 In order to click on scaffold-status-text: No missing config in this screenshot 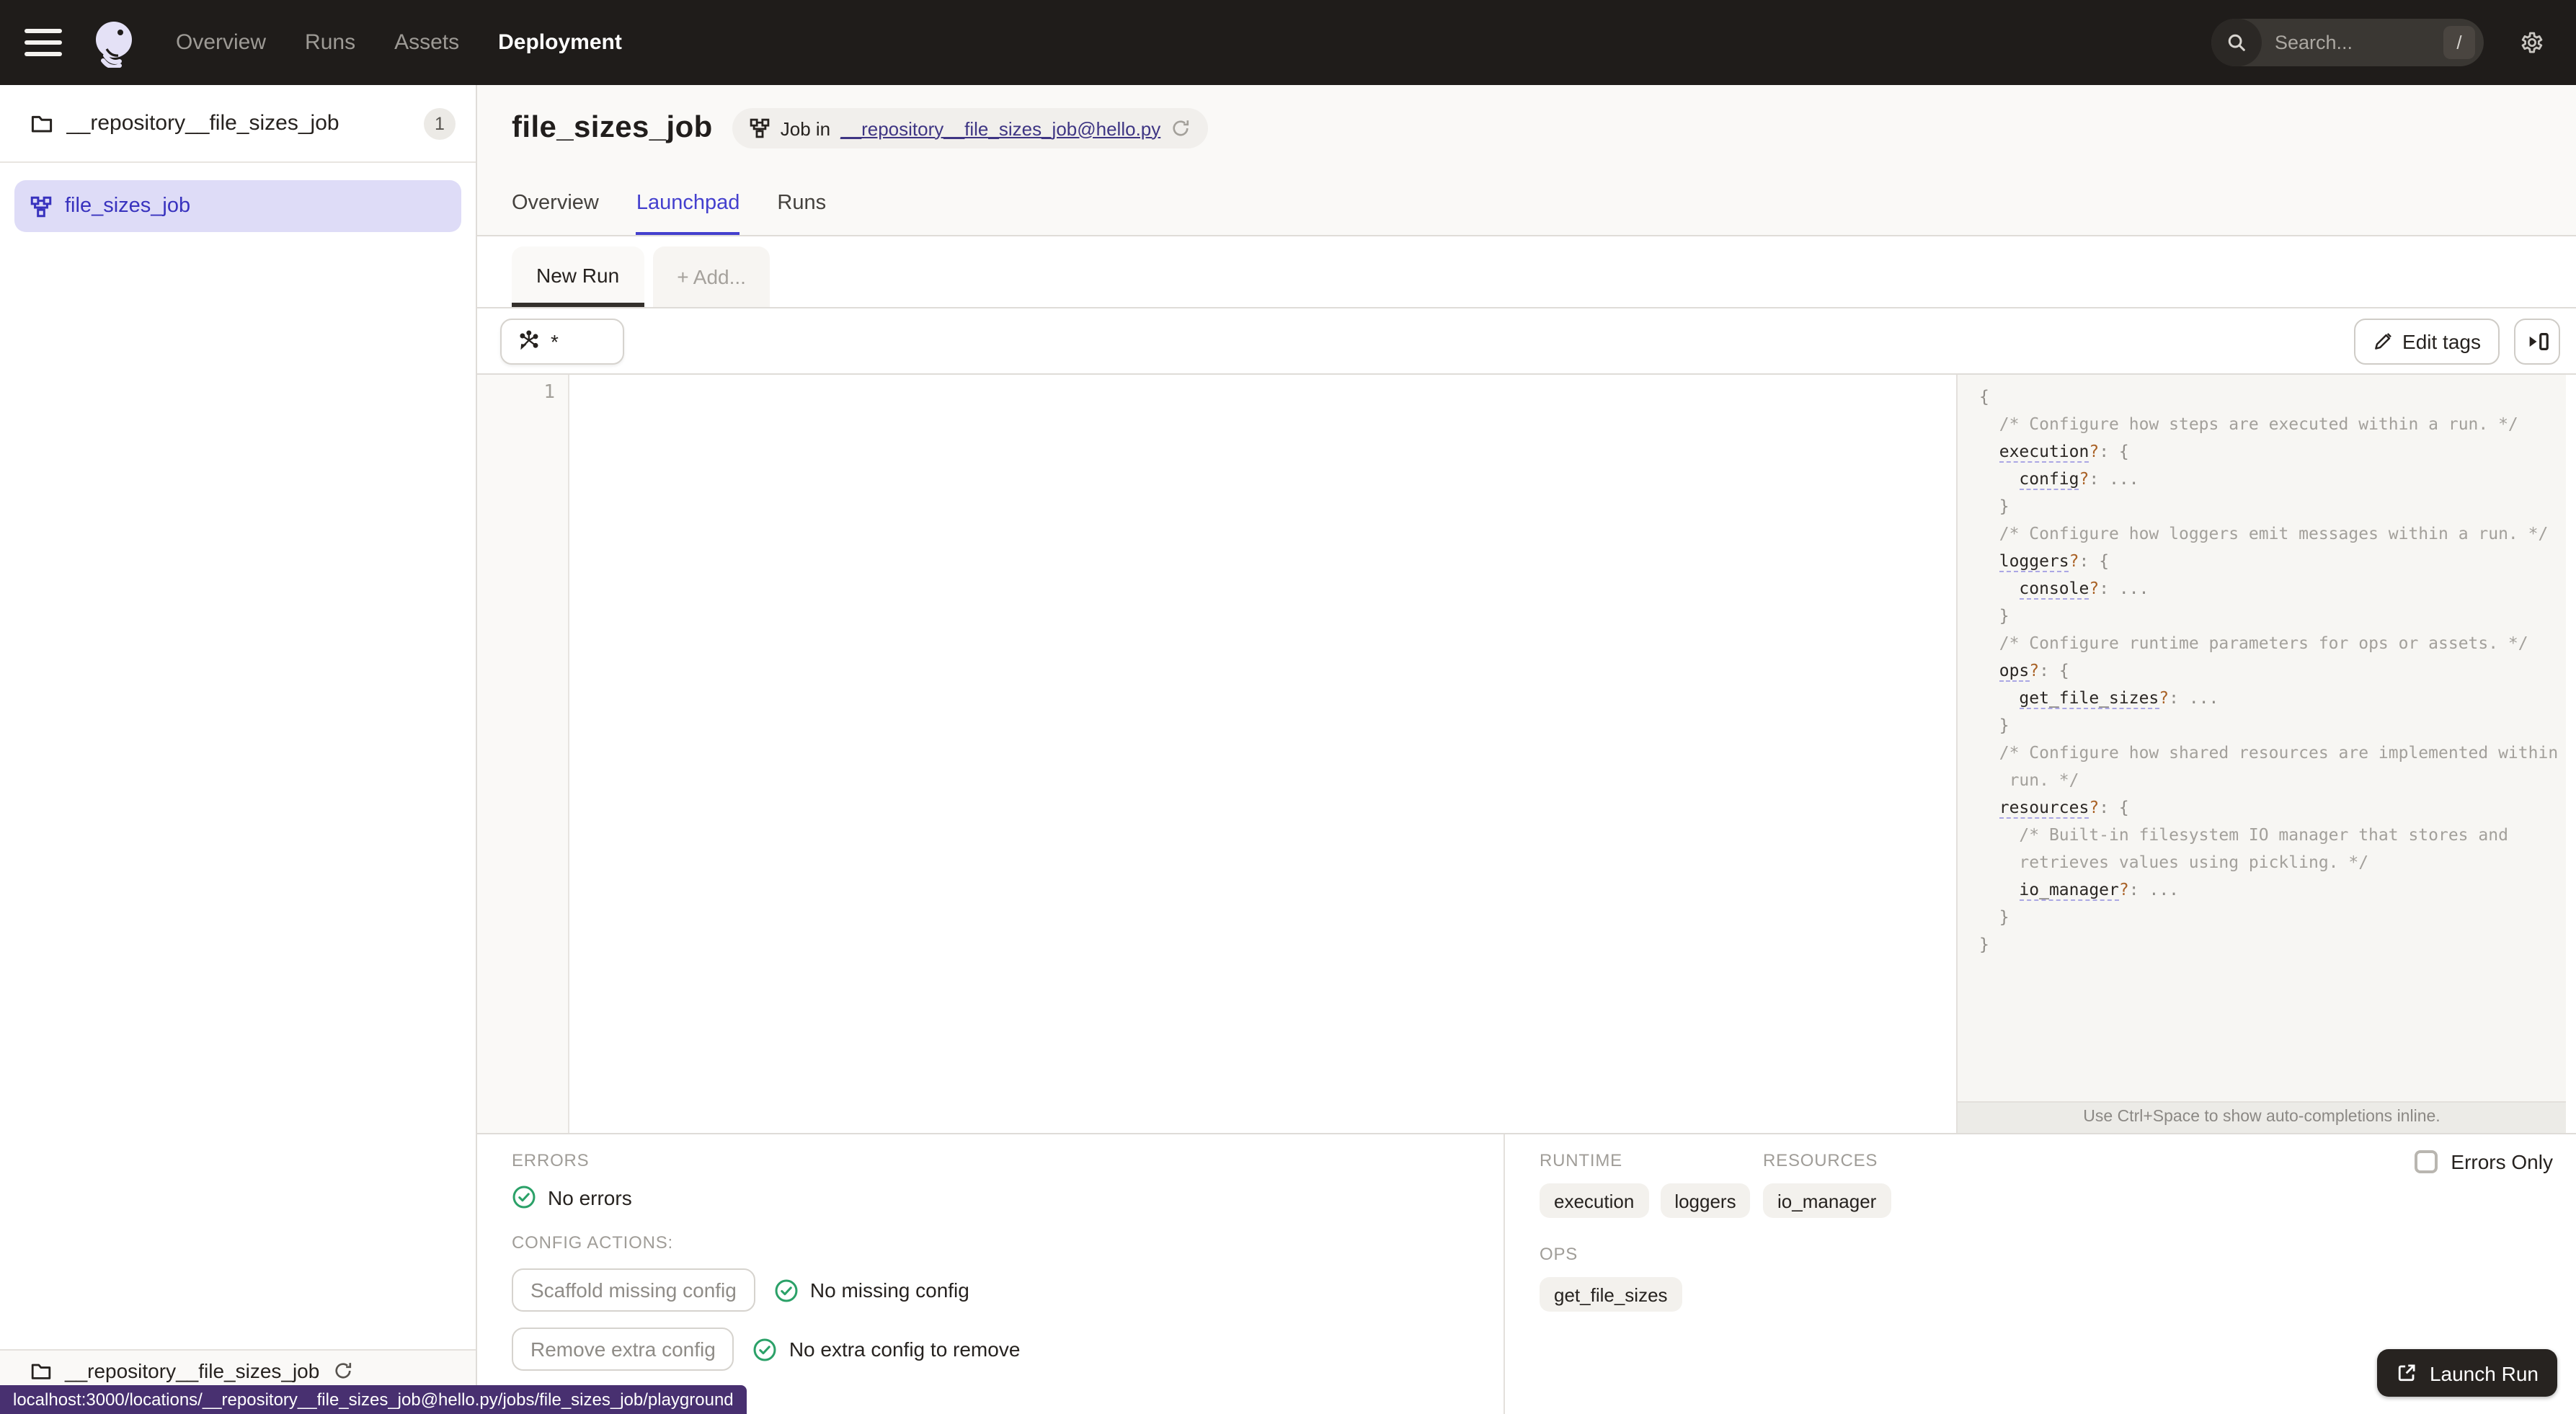, I will do `click(889, 1290)`.